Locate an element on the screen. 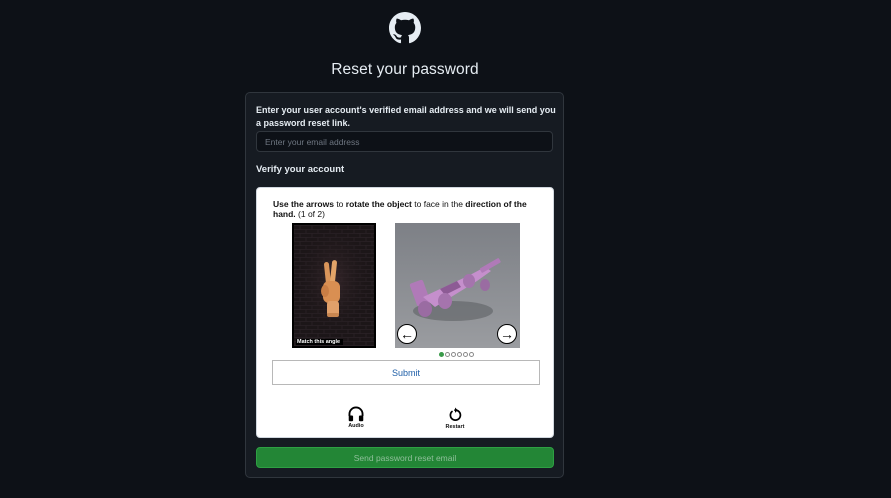  audio-button: Audio is located at coordinates (356, 417).